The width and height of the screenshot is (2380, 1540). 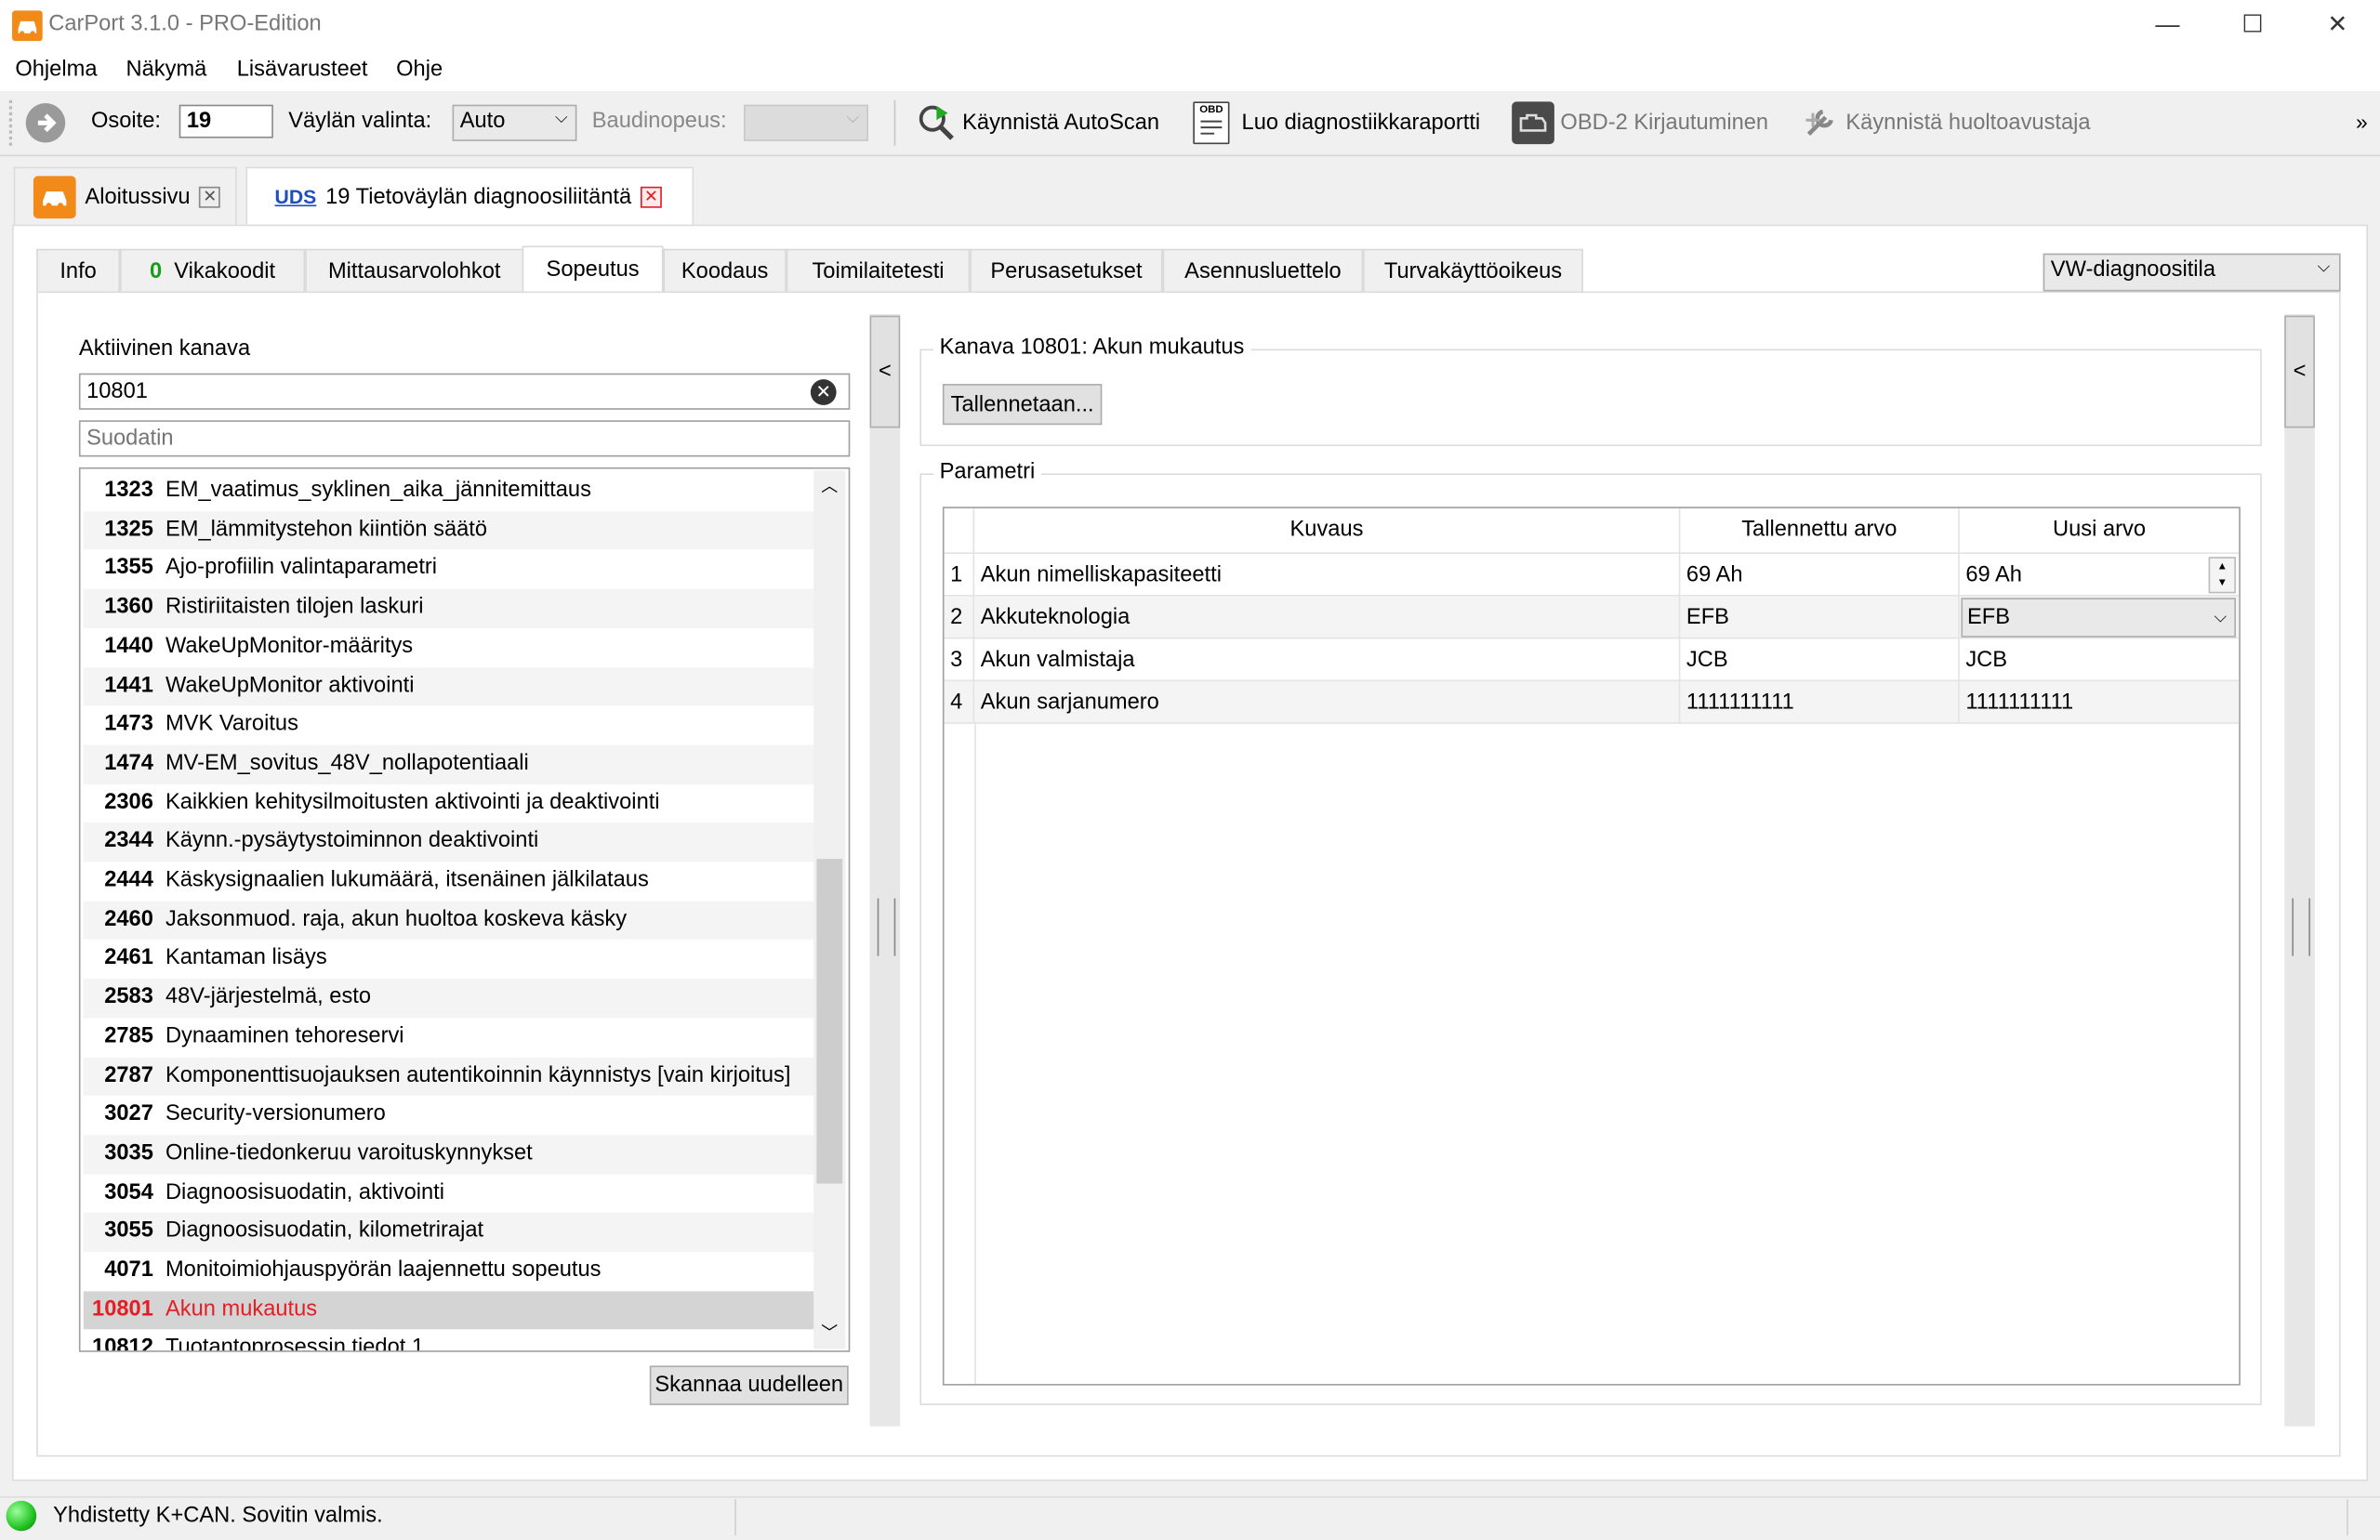 What do you see at coordinates (1091, 347) in the screenshot?
I see `channel-title: Kanava 10801: Akun mukautus` at bounding box center [1091, 347].